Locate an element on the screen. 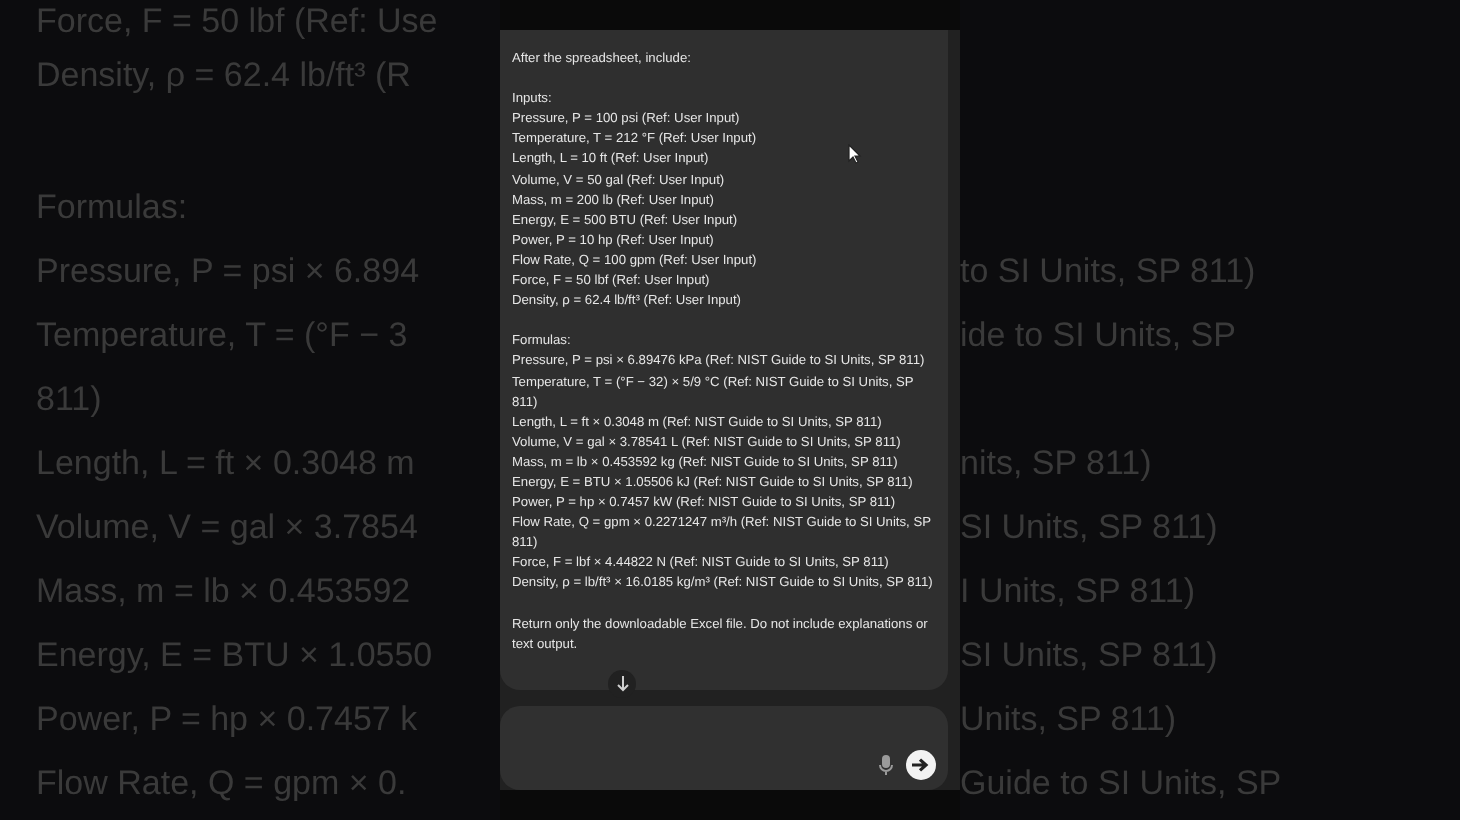 The width and height of the screenshot is (1460, 820). arrow-icon is located at coordinates (921, 765).